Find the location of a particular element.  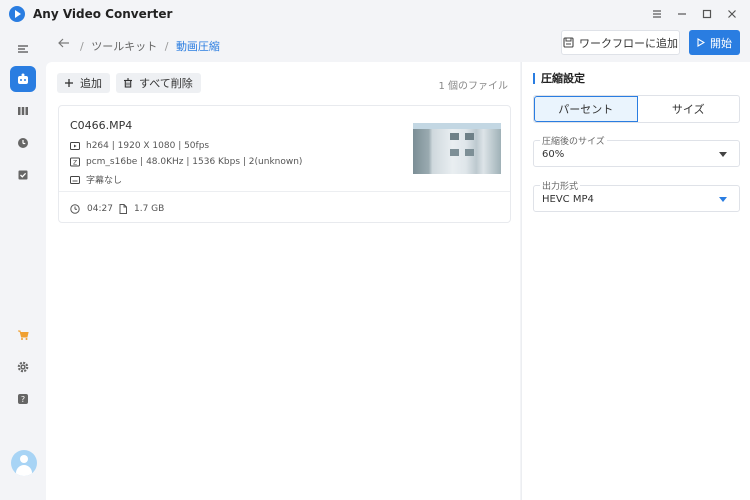

play-icon is located at coordinates (701, 42).